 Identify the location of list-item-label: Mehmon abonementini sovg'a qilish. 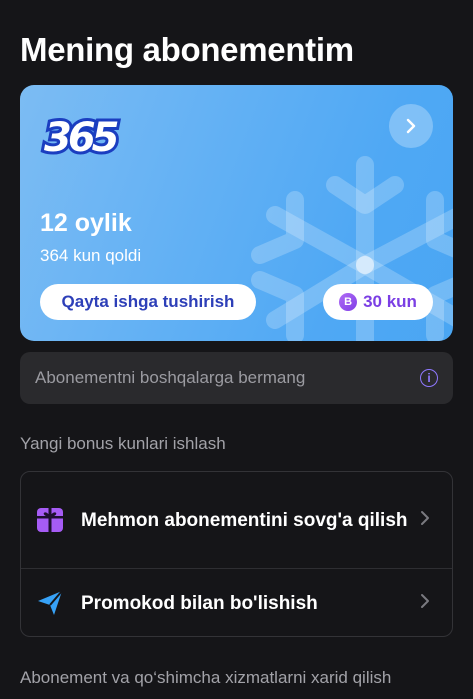
(244, 520).